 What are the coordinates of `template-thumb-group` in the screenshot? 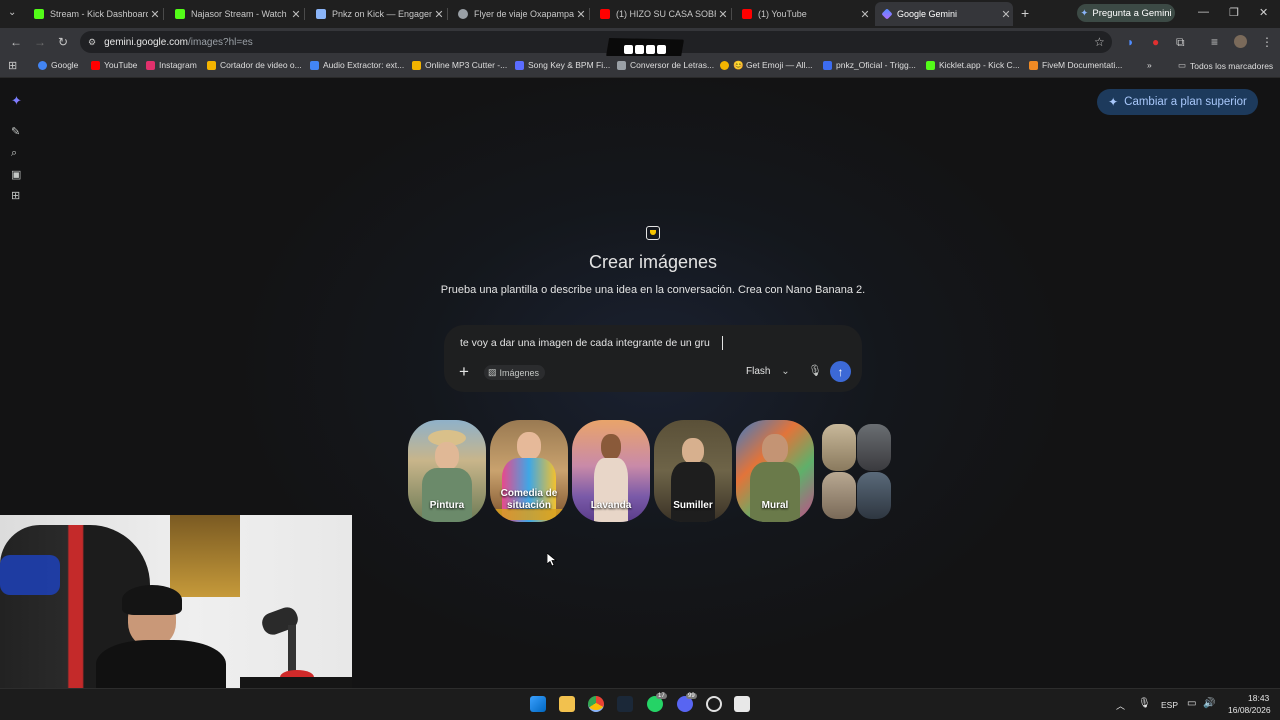 It's located at (874, 495).